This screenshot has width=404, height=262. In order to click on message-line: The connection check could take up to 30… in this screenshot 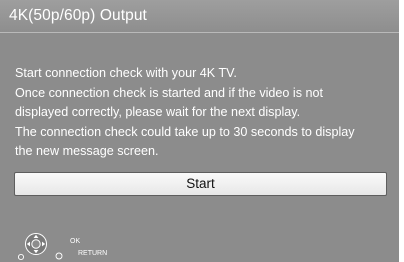, I will do `click(185, 131)`.